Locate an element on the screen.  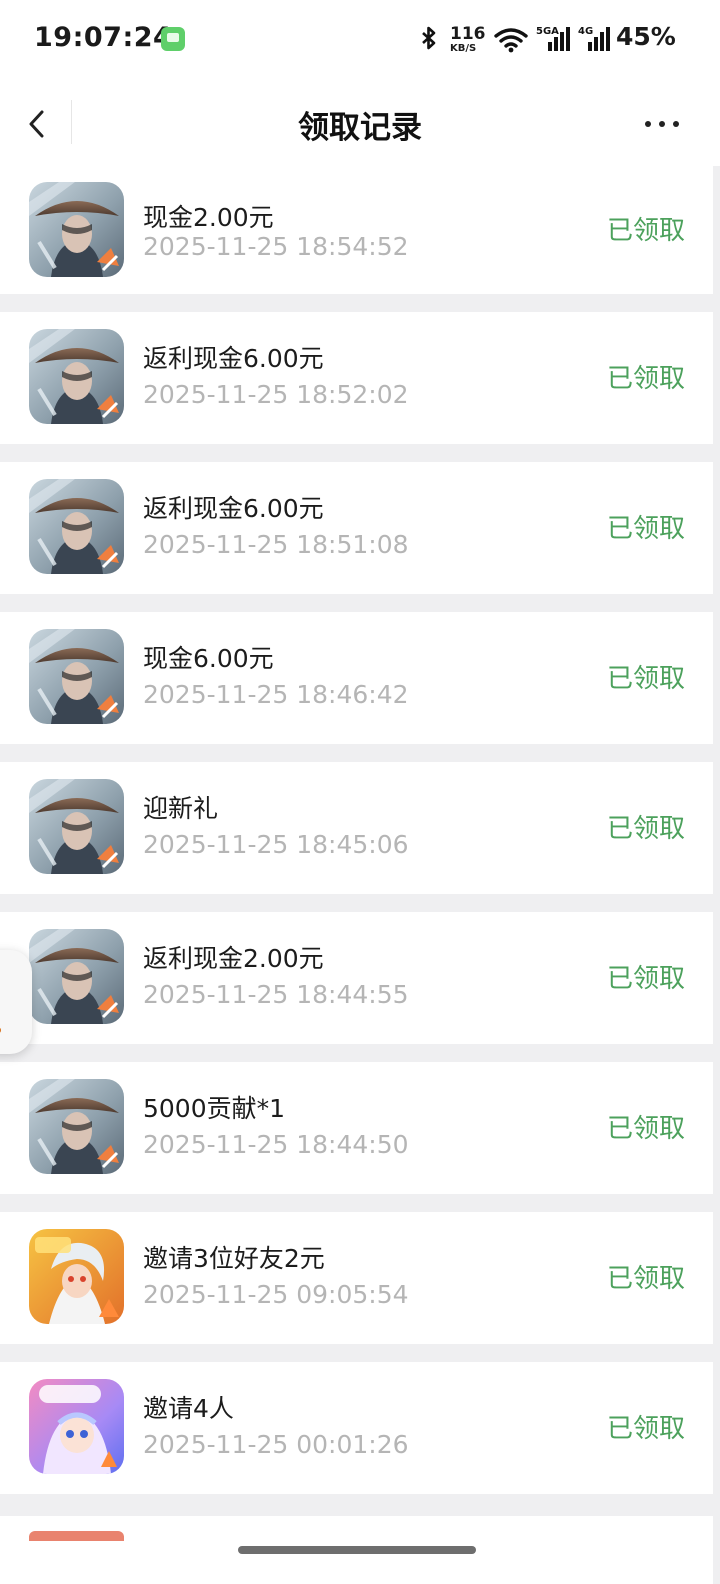
record-title: 邀请3位好友2元 is located at coordinates (234, 1258).